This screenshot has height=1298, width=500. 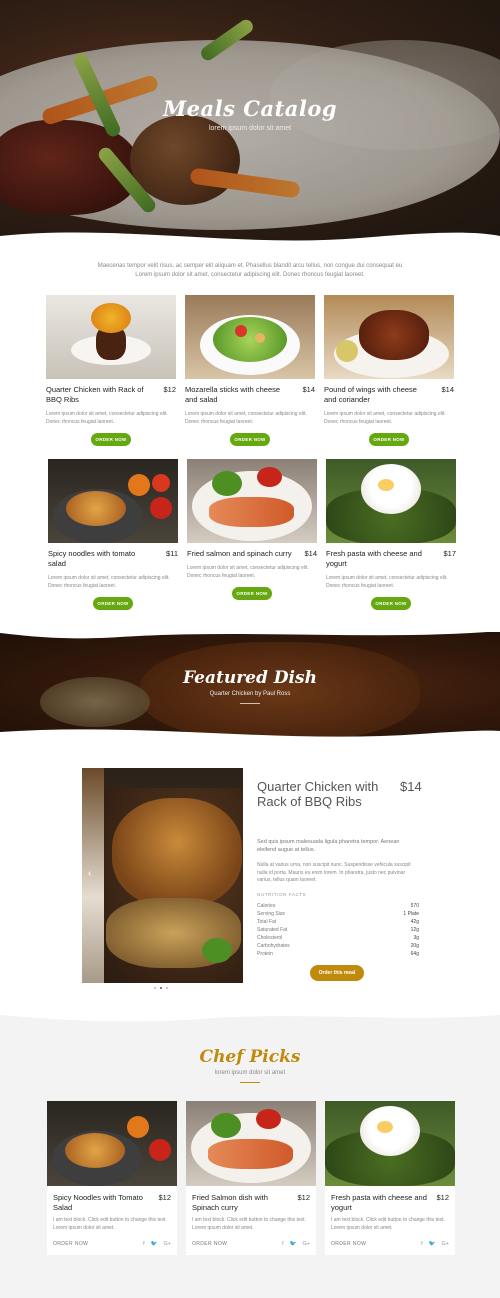 I want to click on hero-wave, so click(x=250, y=240).